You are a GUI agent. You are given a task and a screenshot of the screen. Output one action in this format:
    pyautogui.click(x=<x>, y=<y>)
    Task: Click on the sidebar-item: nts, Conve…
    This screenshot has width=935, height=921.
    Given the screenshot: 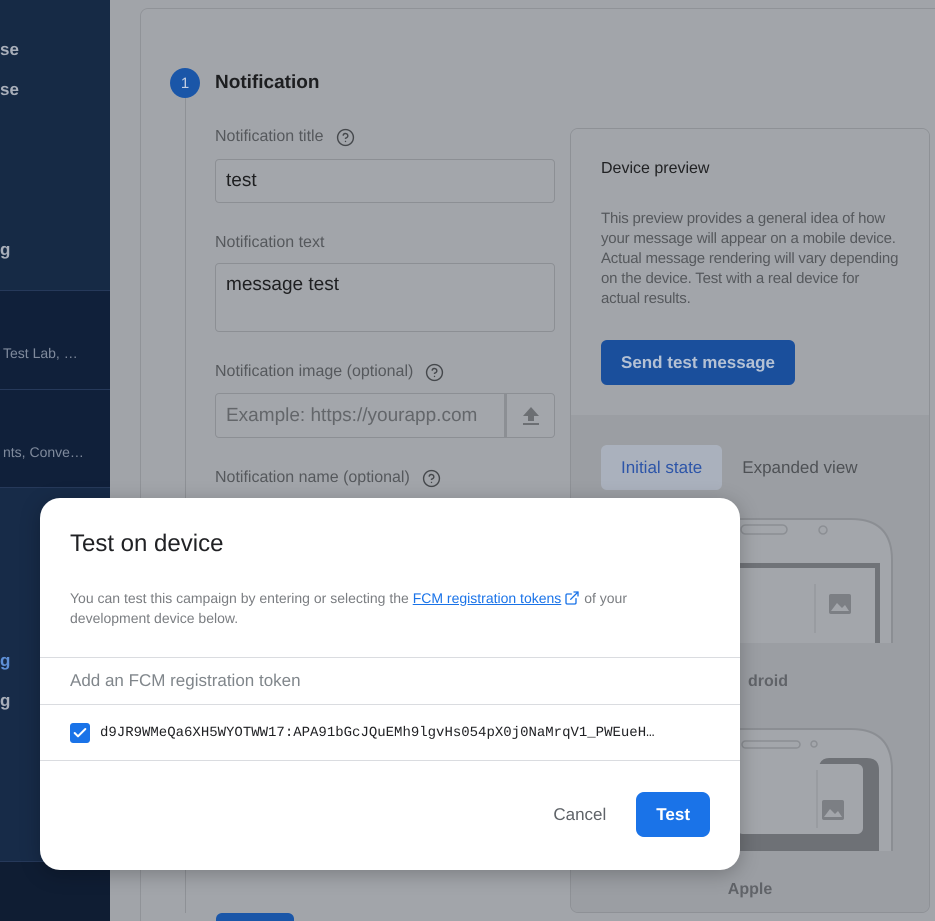 What is the action you would take?
    pyautogui.click(x=42, y=452)
    